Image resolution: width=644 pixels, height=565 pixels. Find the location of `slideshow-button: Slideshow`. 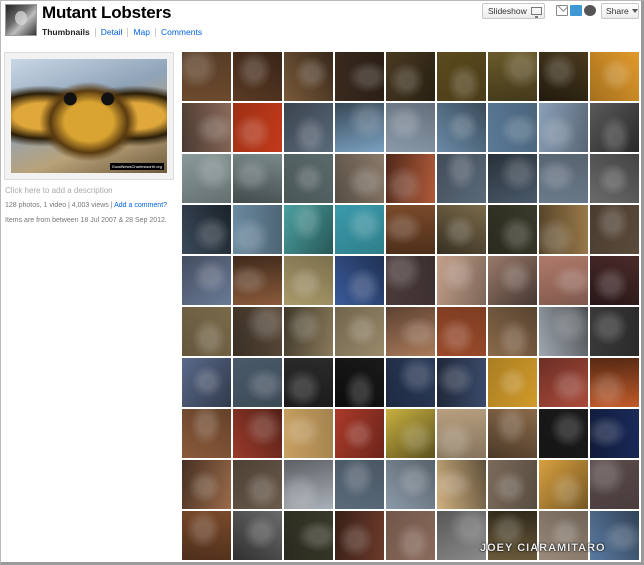

slideshow-button: Slideshow is located at coordinates (513, 11).